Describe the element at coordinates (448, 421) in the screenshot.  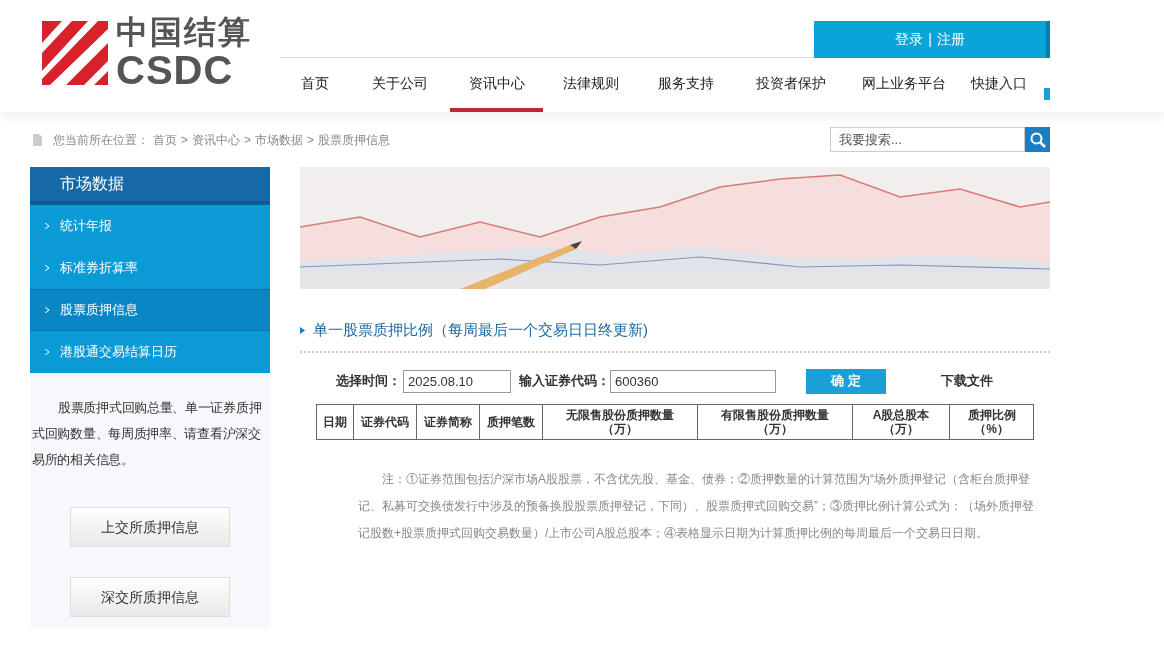
I see `column-header: 证券简称` at that location.